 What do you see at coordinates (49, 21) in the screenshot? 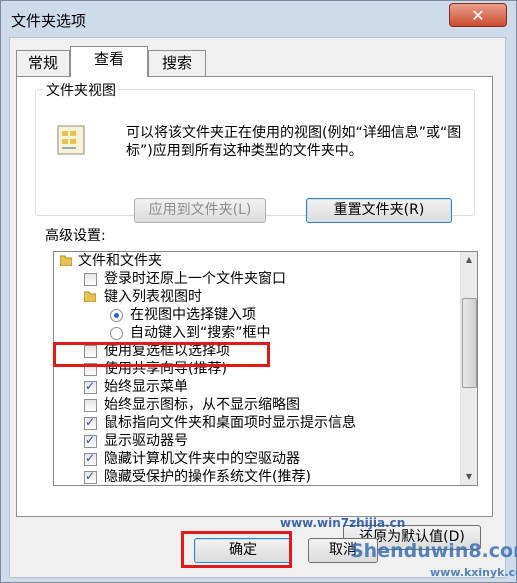
I see `window-title: 文件夹选项` at bounding box center [49, 21].